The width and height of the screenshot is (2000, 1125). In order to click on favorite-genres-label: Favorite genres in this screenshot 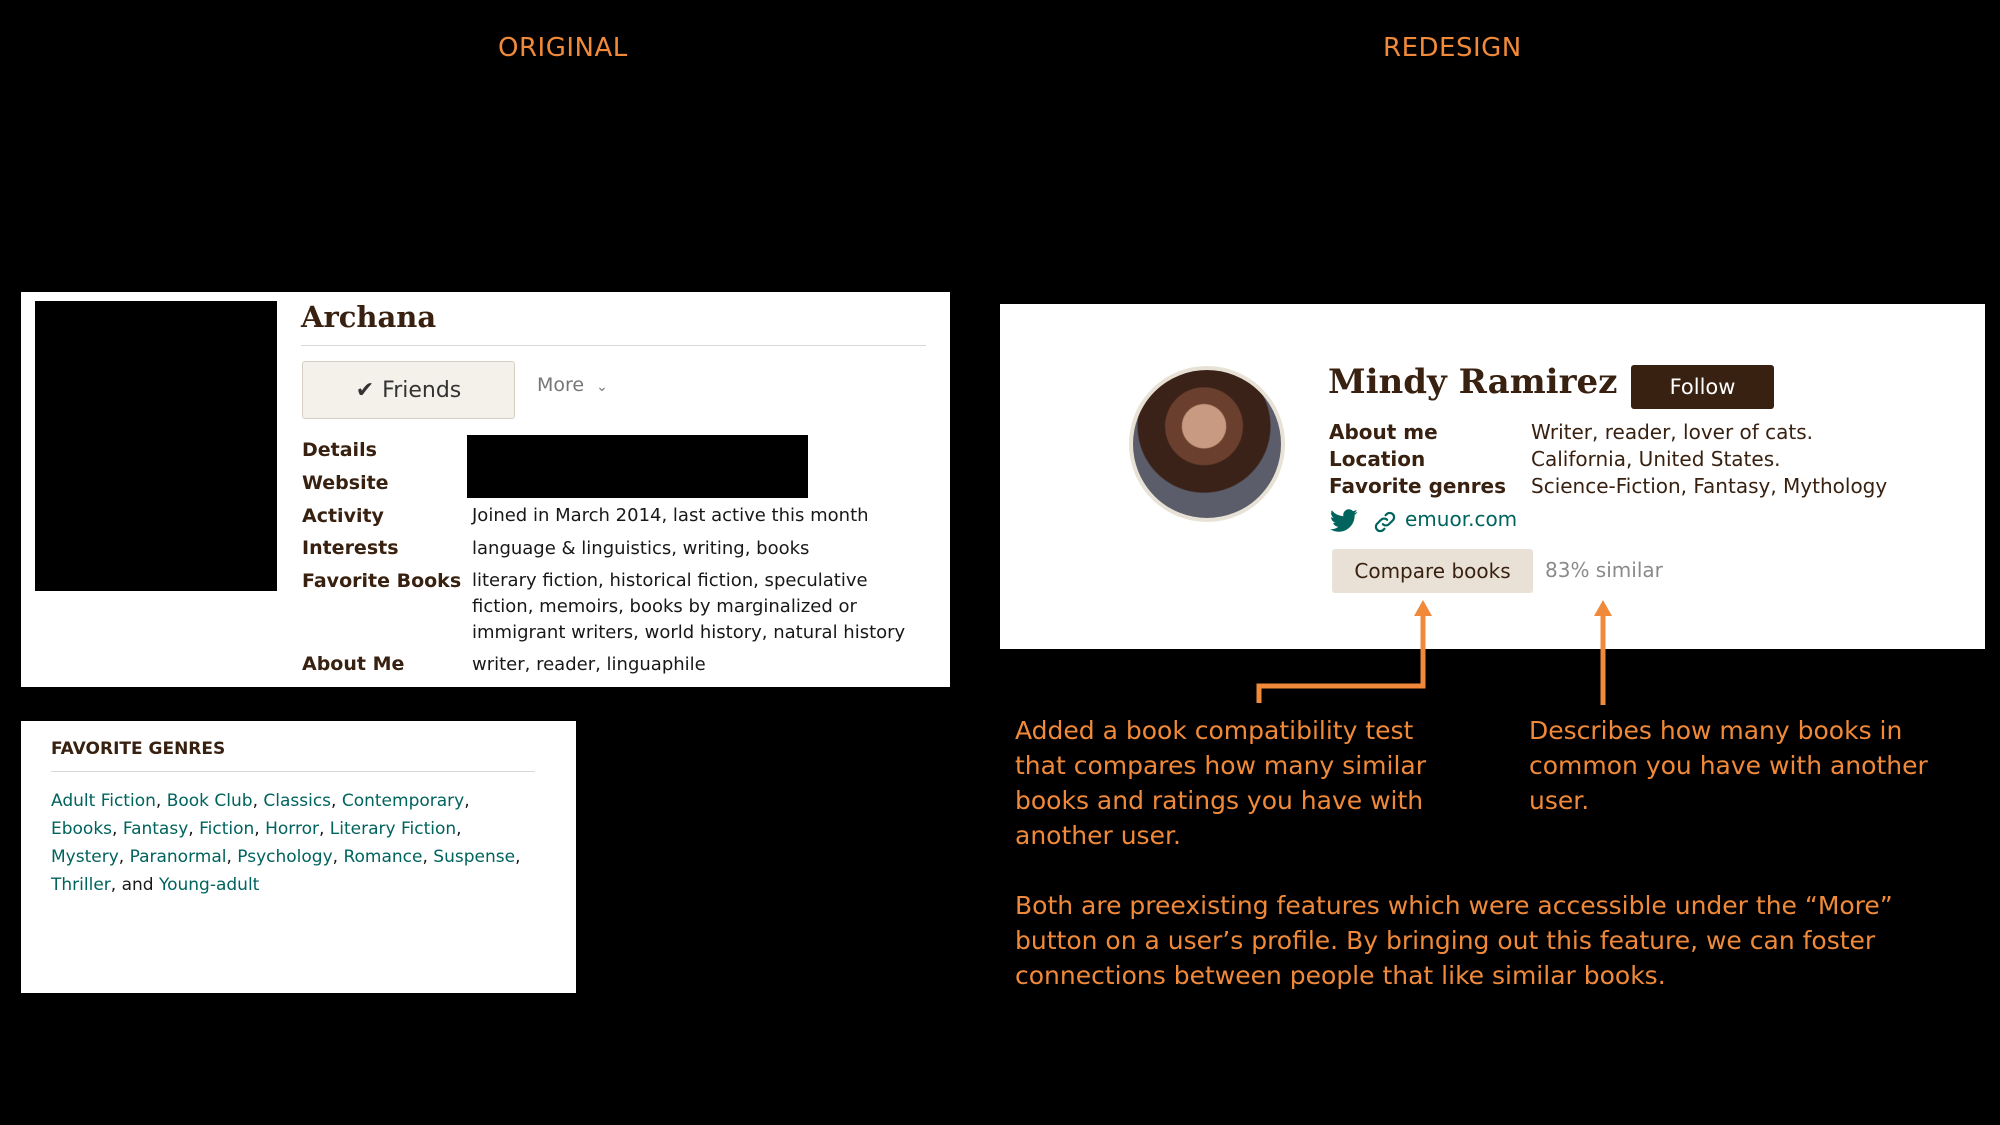, I will do `click(1418, 486)`.